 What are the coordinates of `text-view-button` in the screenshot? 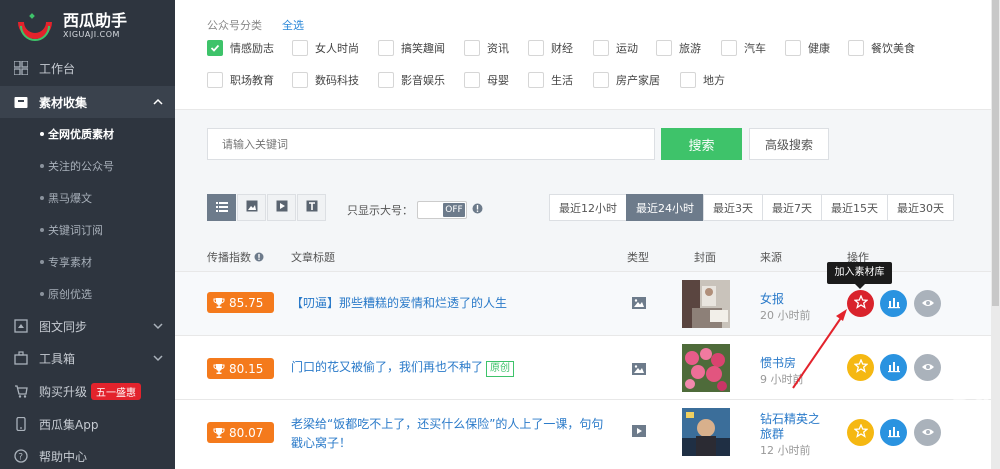 It's located at (311, 207).